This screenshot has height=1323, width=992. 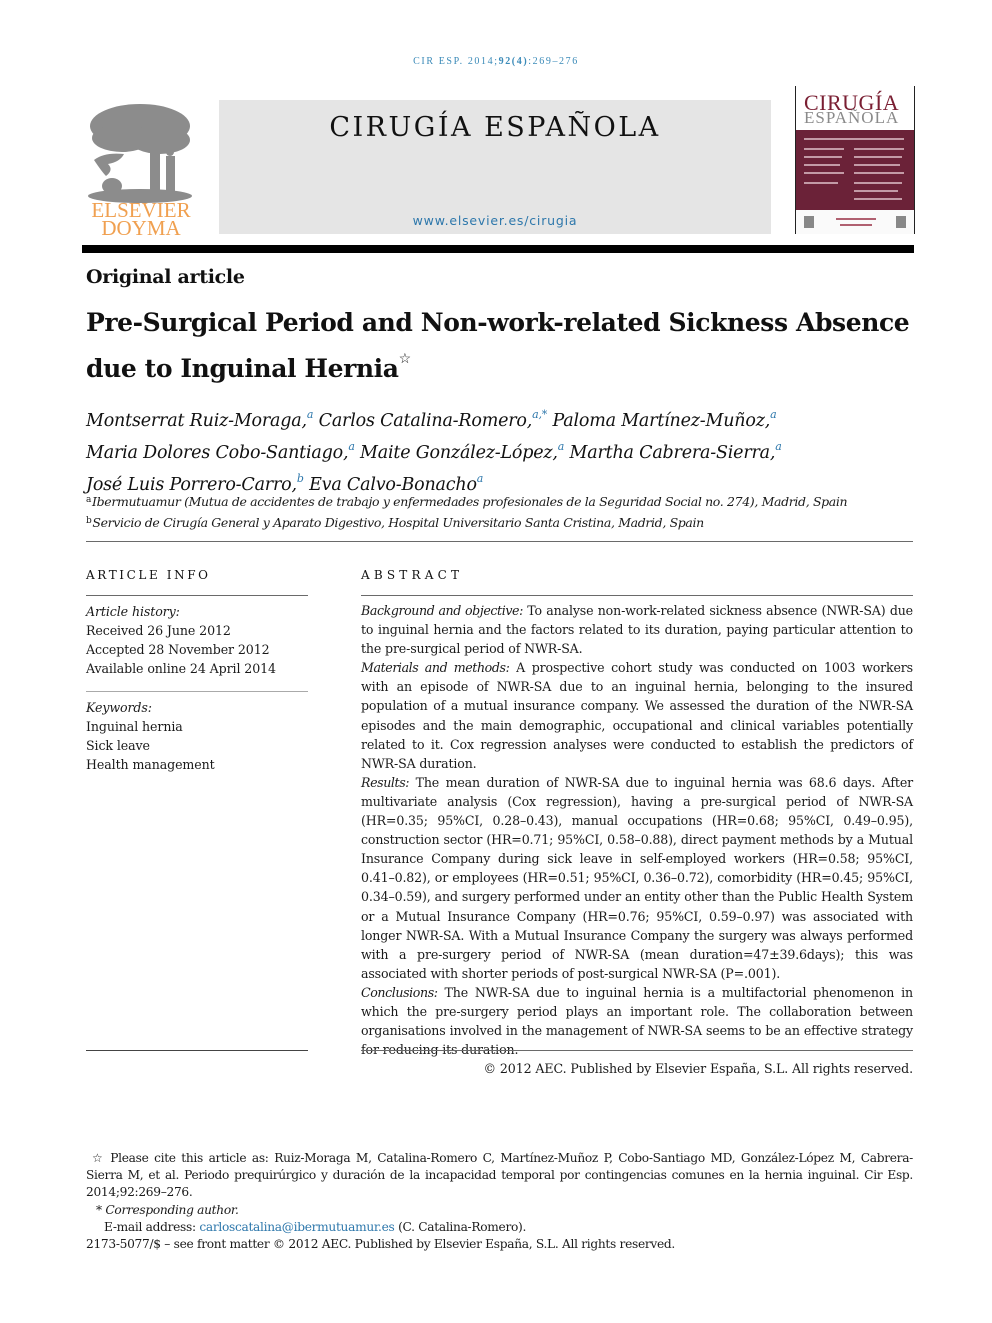 I want to click on affiliation-link: a,*, so click(x=539, y=414).